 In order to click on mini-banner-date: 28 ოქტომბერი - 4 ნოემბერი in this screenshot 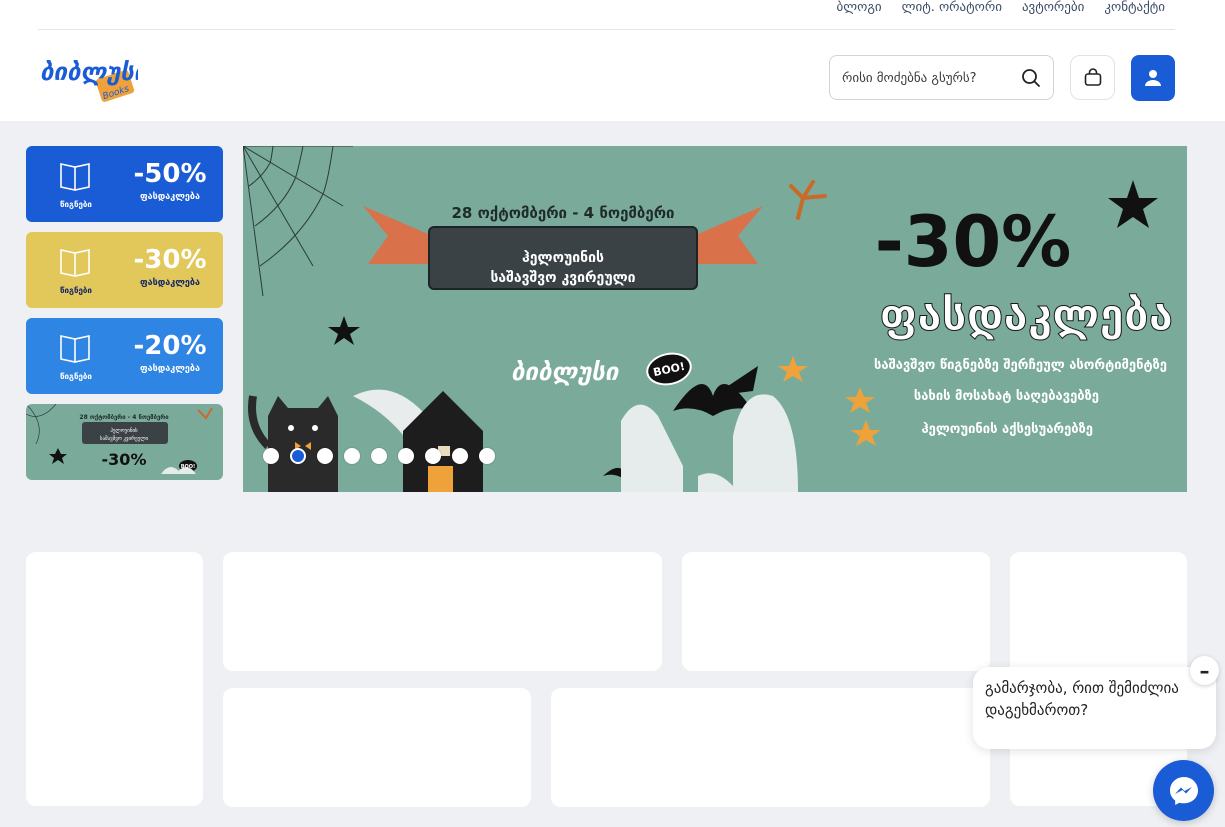, I will do `click(124, 417)`.